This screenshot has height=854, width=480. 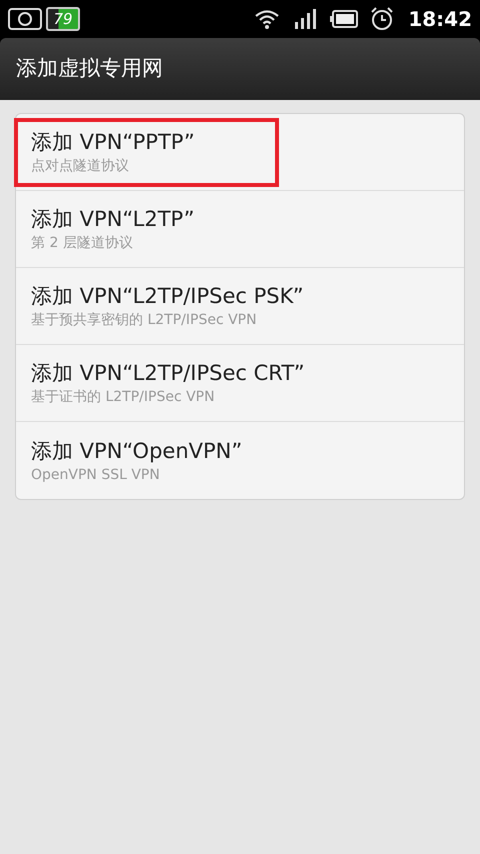 I want to click on signal-icon, so click(x=306, y=19).